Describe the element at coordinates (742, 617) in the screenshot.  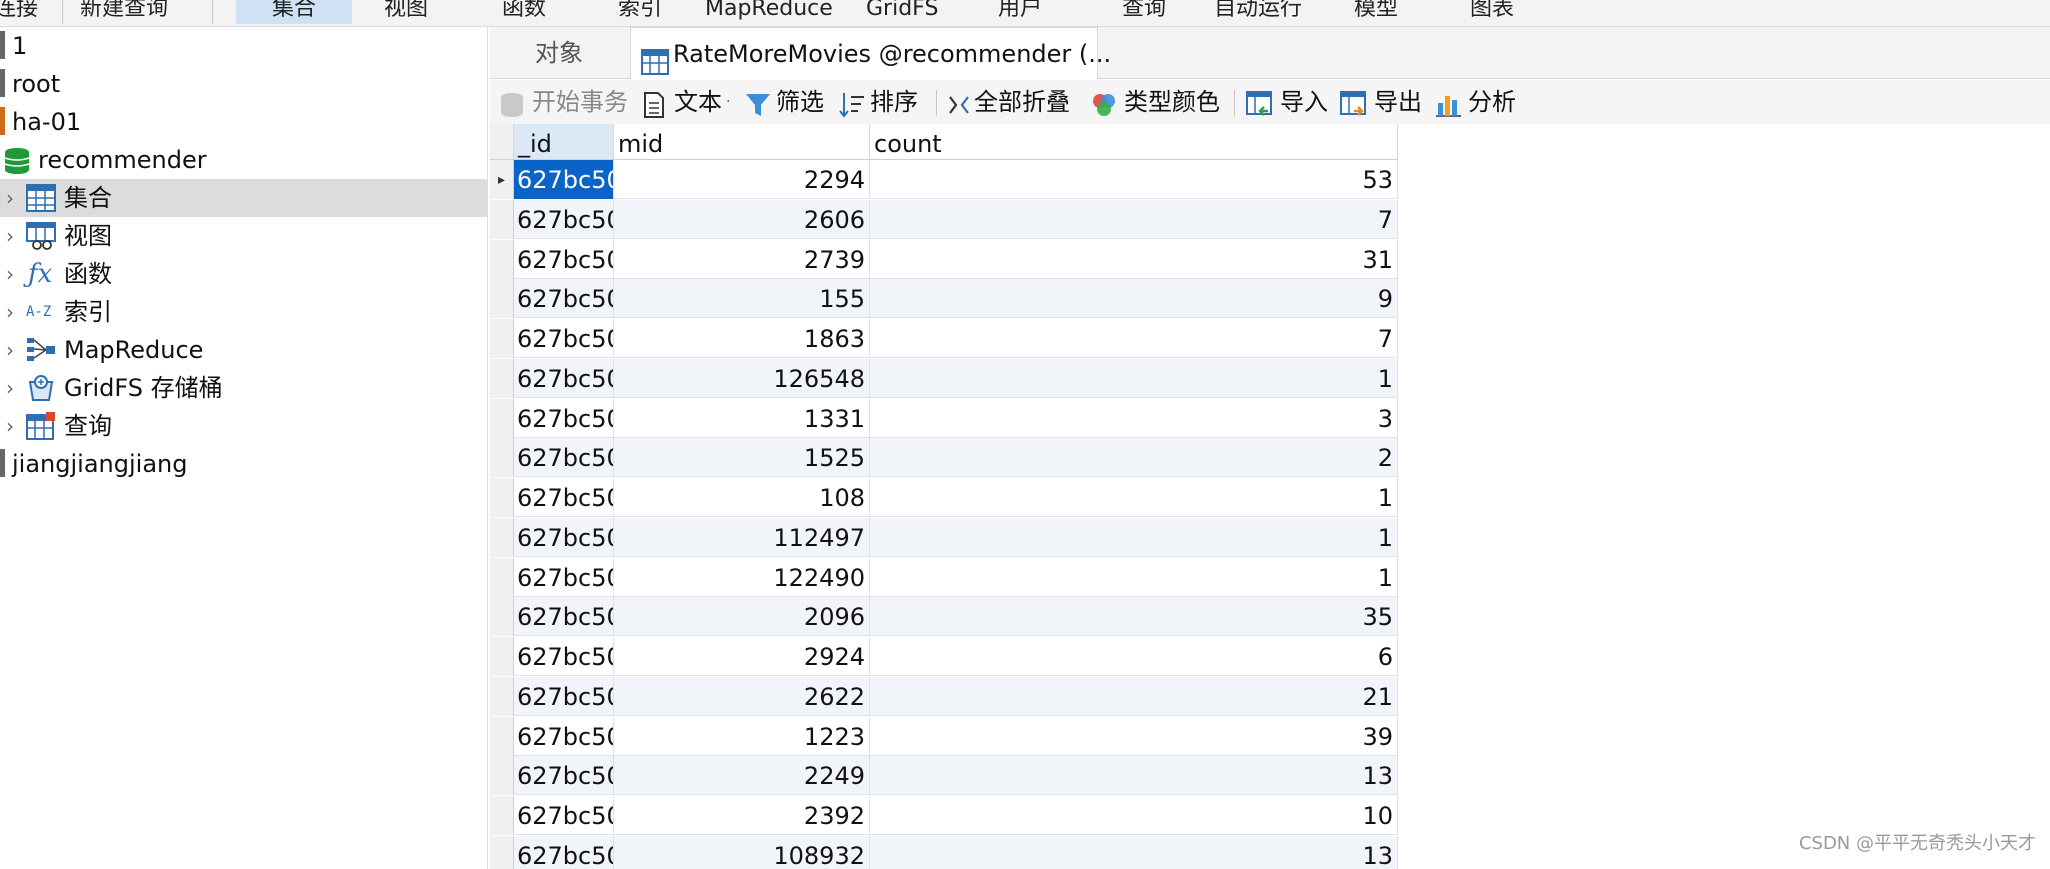
I see `cell-mid: 2096` at that location.